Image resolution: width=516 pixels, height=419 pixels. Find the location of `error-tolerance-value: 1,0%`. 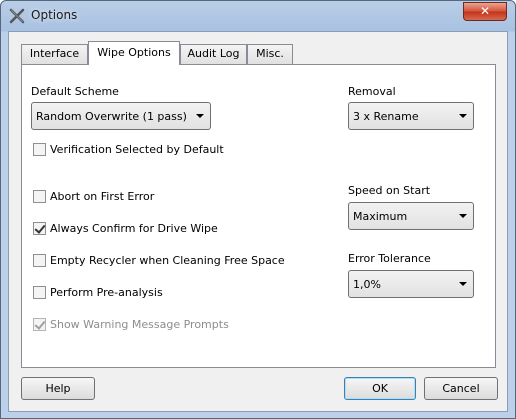

error-tolerance-value: 1,0% is located at coordinates (367, 284).